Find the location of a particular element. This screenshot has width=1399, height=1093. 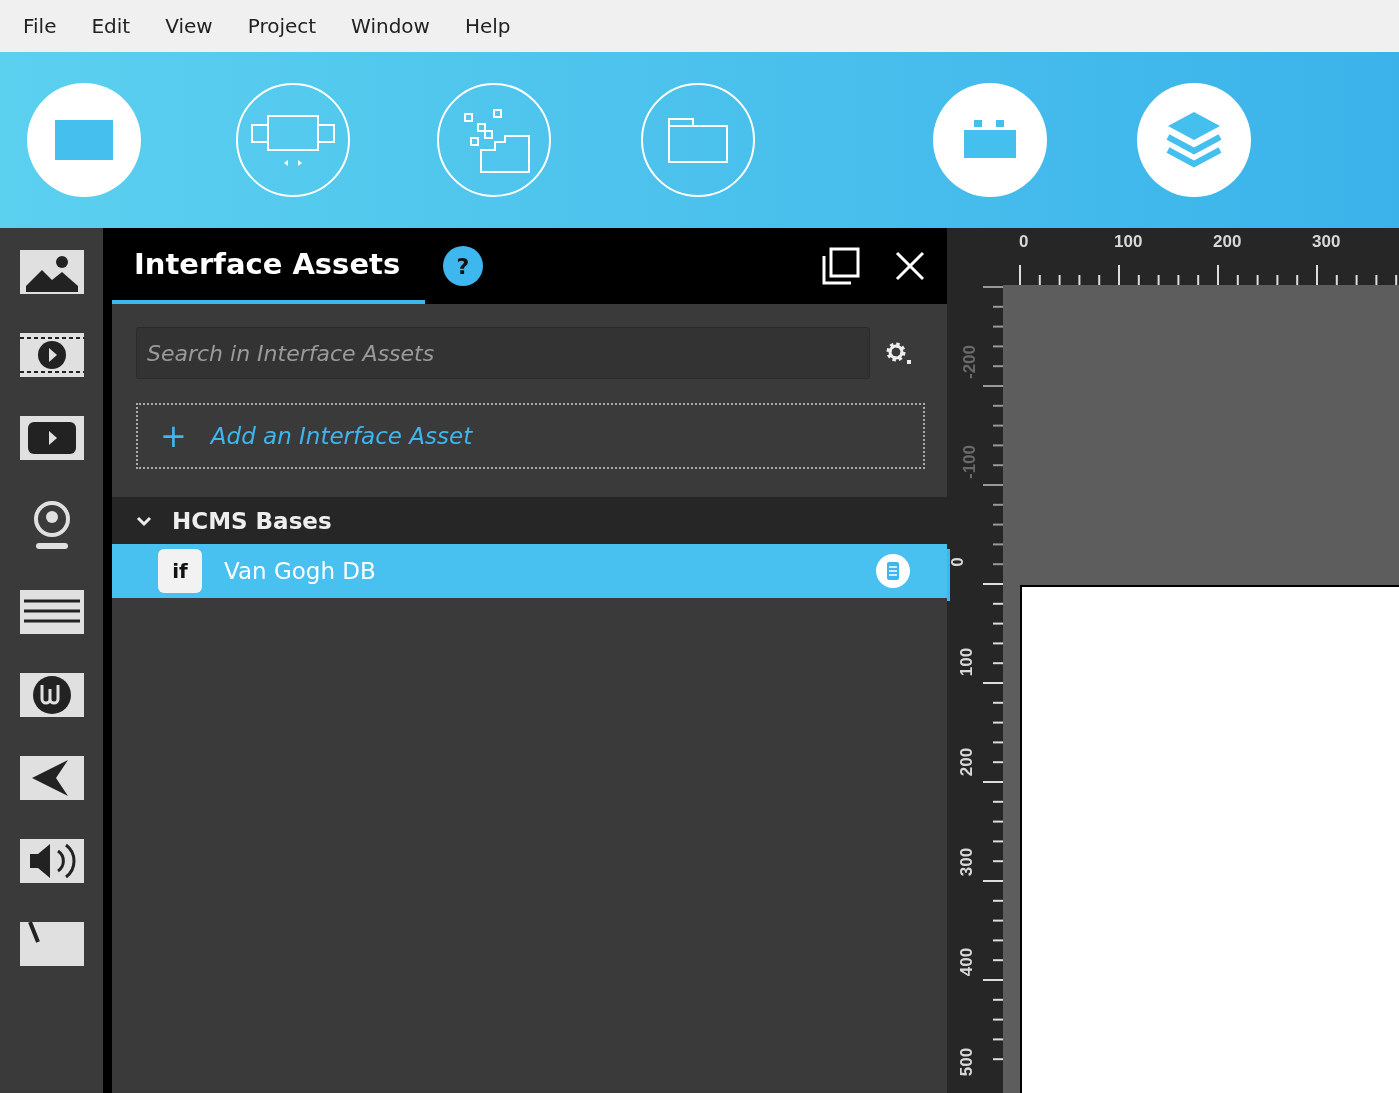

restore-icon is located at coordinates (841, 266).